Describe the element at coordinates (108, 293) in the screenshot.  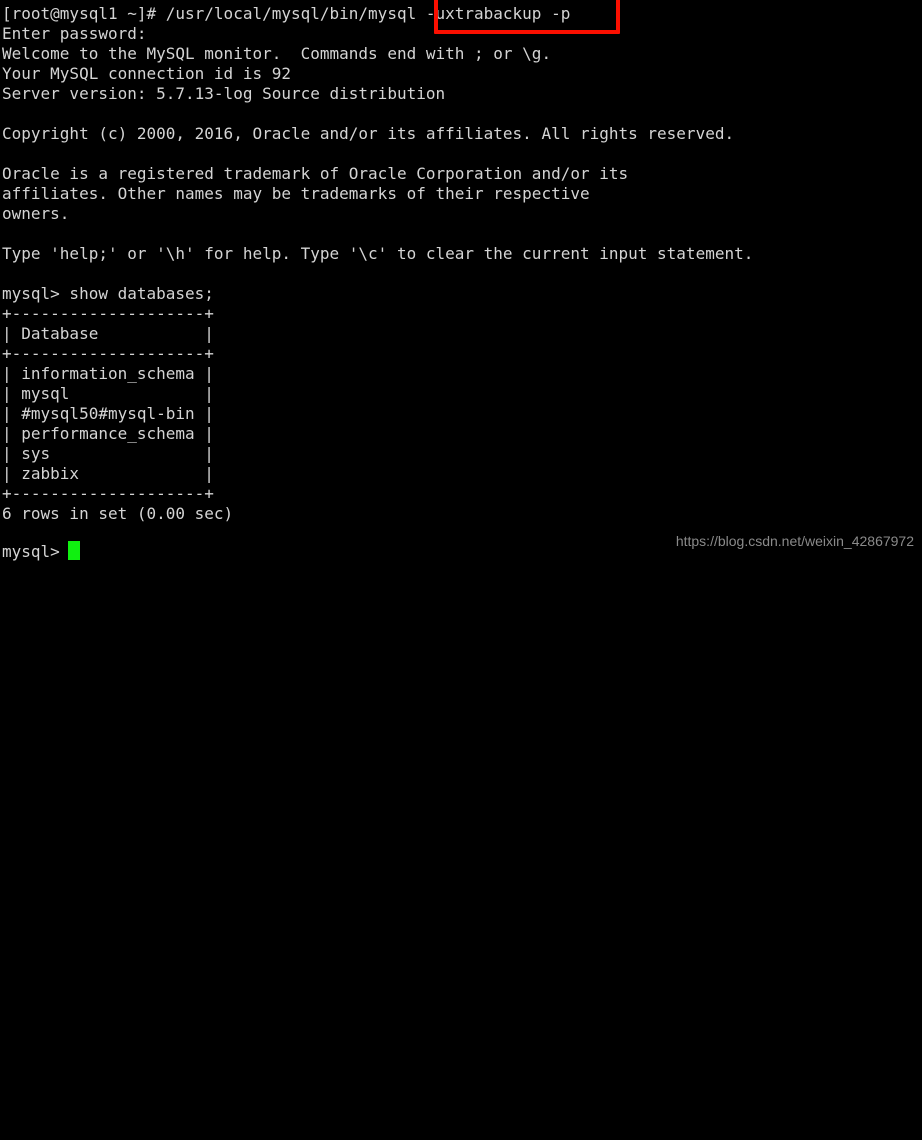
I see `terminal-line-query: mysql> show databases;` at that location.